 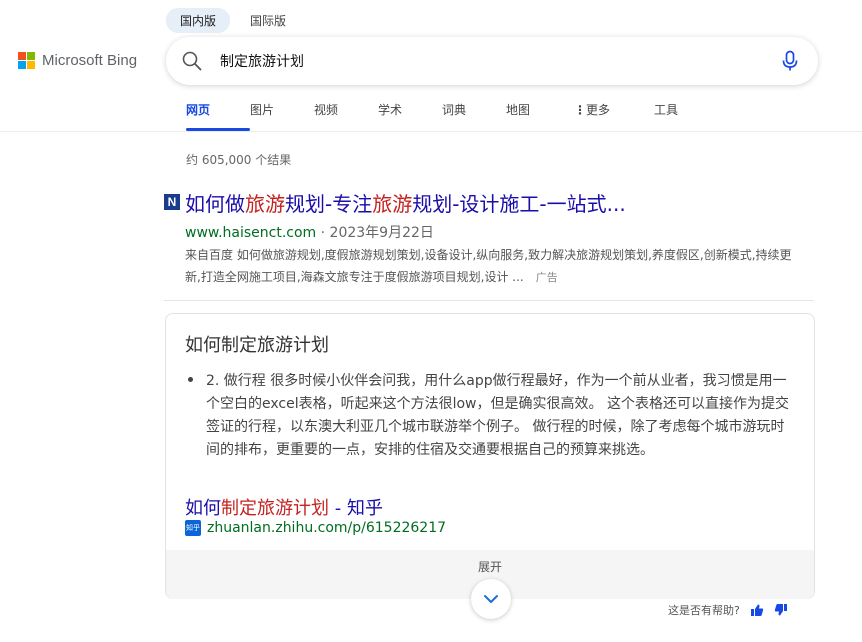 What do you see at coordinates (239, 160) in the screenshot?
I see `result-count: 约 605,000 个结果` at bounding box center [239, 160].